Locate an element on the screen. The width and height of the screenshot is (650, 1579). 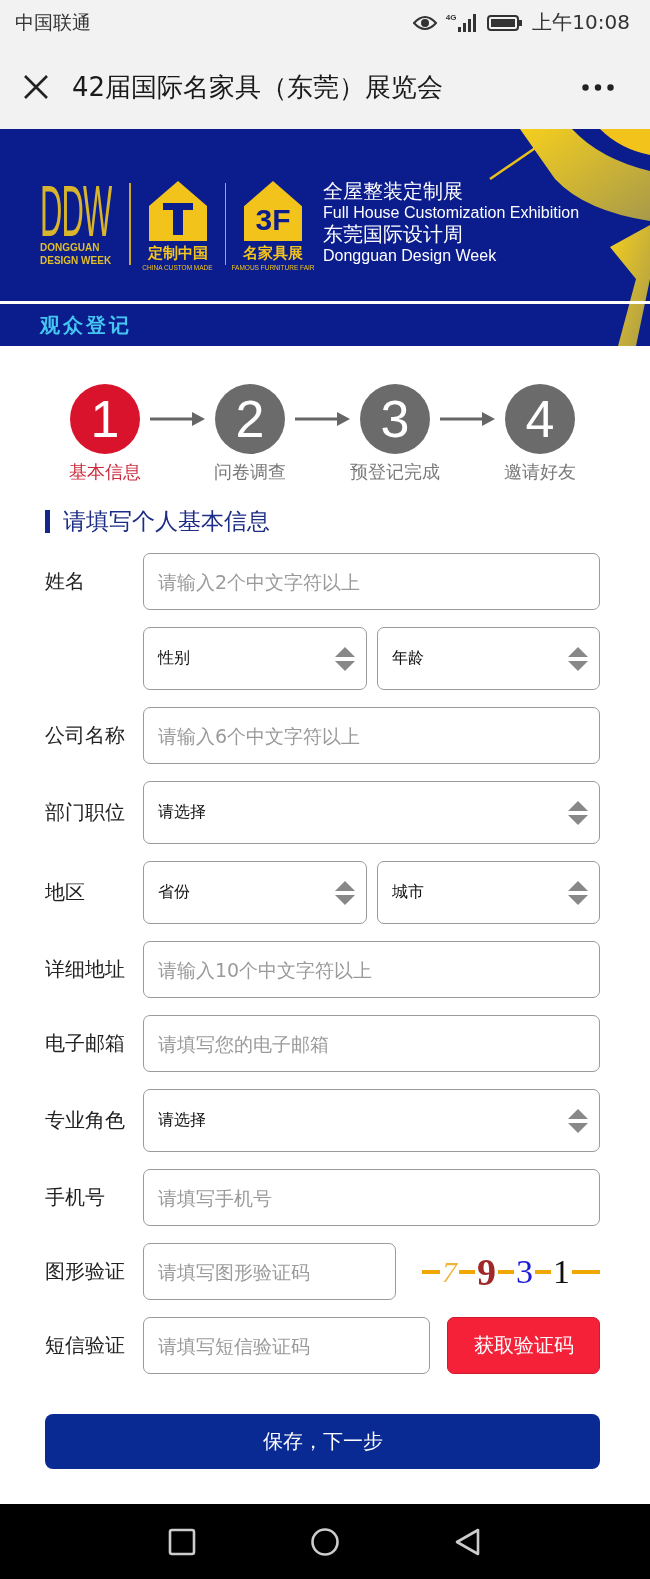
logo-name: 定制中国 is located at coordinates (177, 253).